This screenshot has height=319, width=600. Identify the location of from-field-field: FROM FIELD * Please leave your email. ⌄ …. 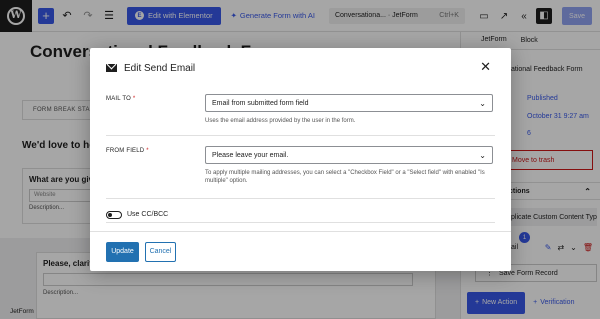
(300, 167).